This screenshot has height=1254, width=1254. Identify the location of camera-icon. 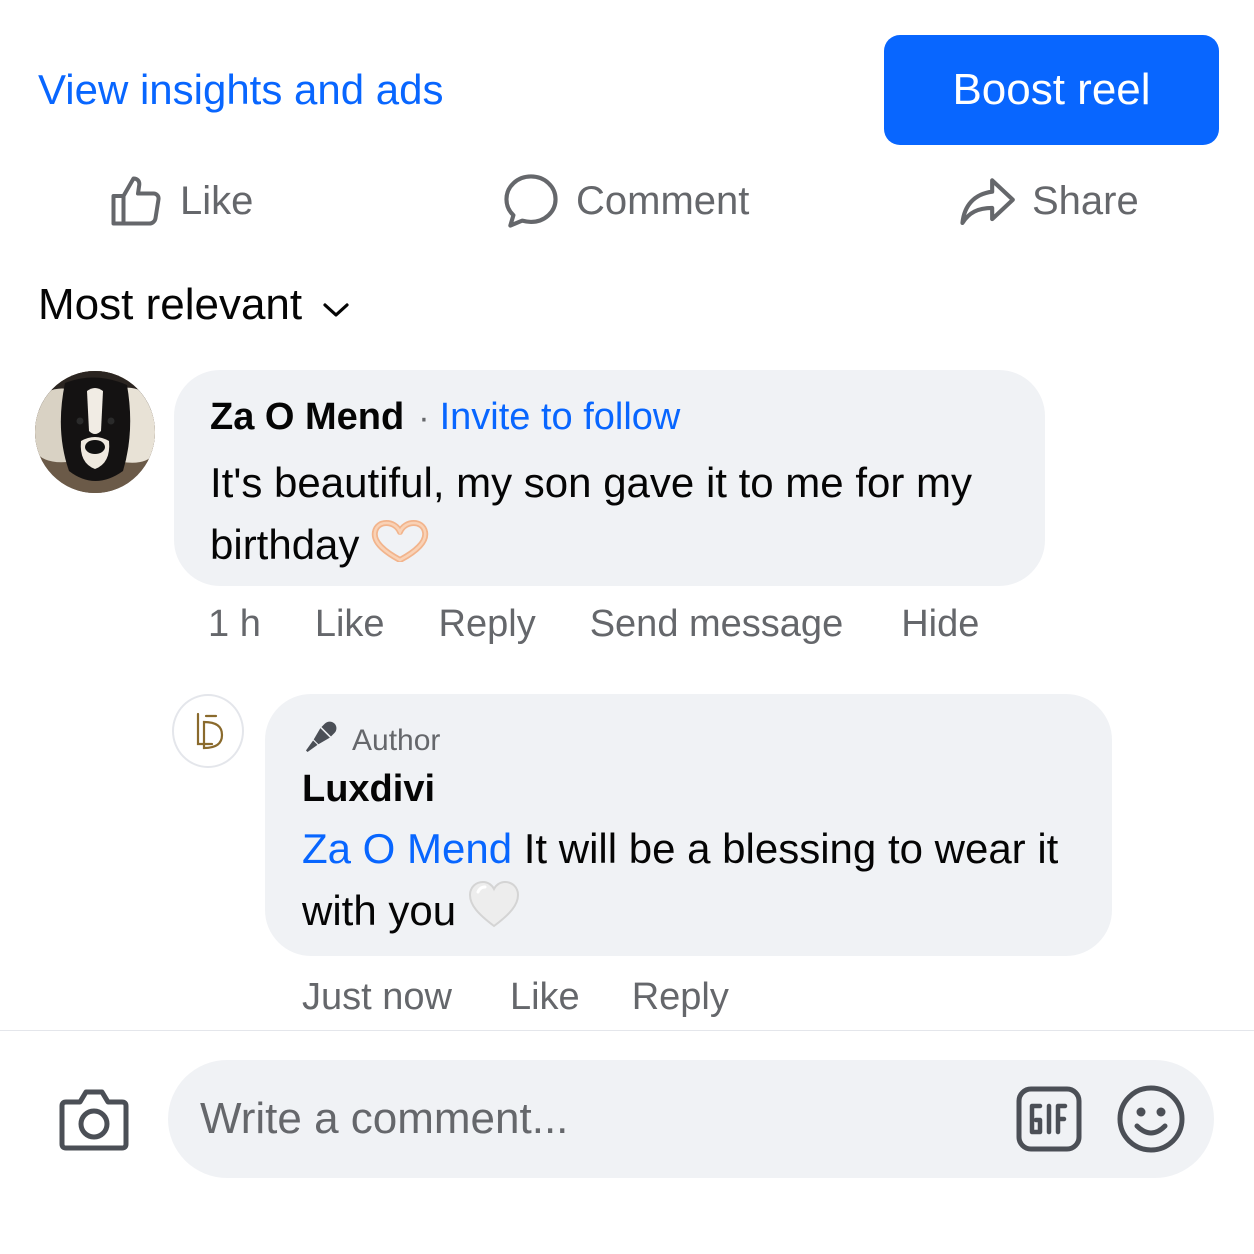
(94, 1120).